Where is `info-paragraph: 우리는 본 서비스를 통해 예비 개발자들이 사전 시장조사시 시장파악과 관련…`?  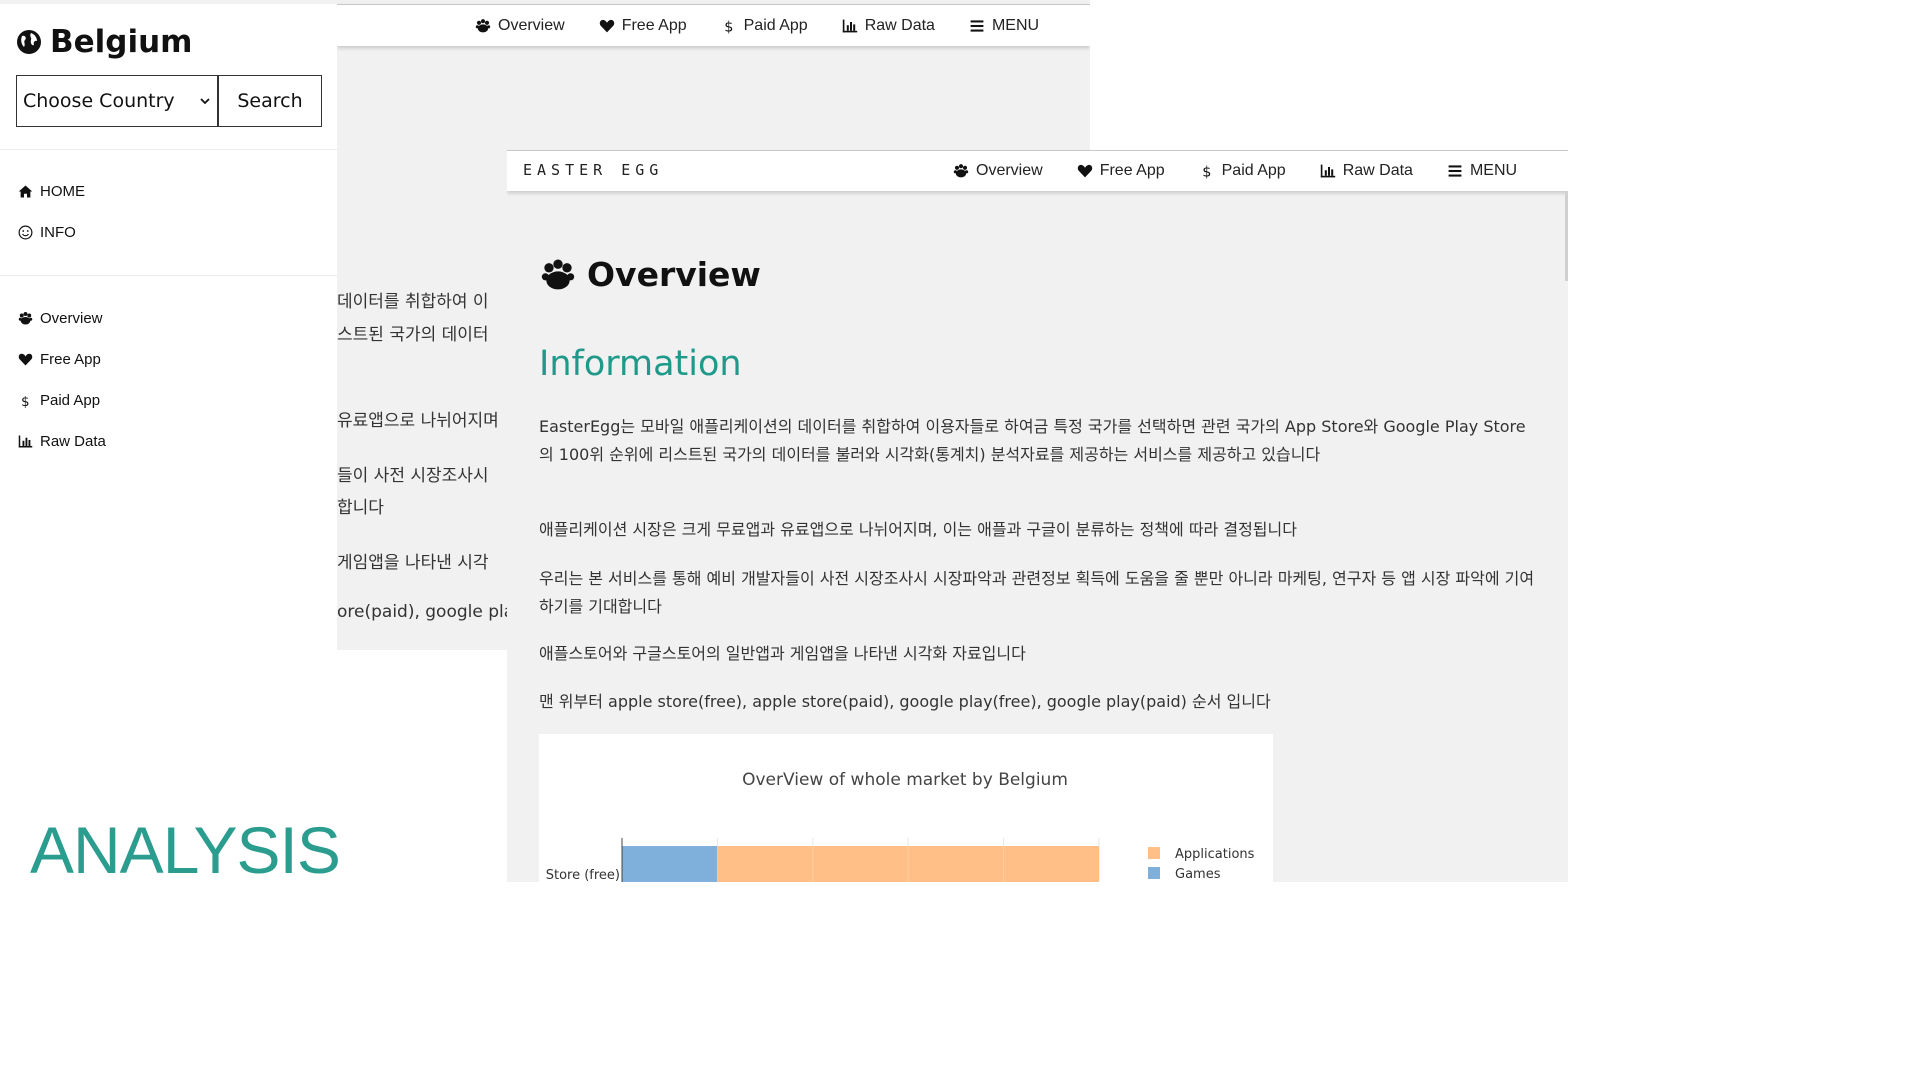 info-paragraph: 우리는 본 서비스를 통해 예비 개발자들이 사전 시장조사시 시장파악과 관련… is located at coordinates (1037, 592).